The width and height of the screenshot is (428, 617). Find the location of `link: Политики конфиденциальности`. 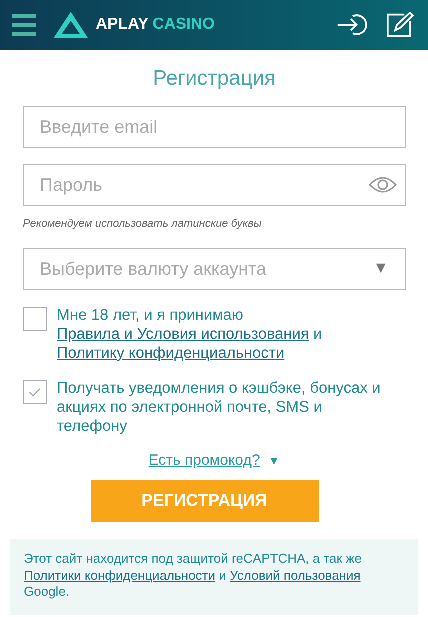

link: Политики конфиденциальности is located at coordinates (120, 575).